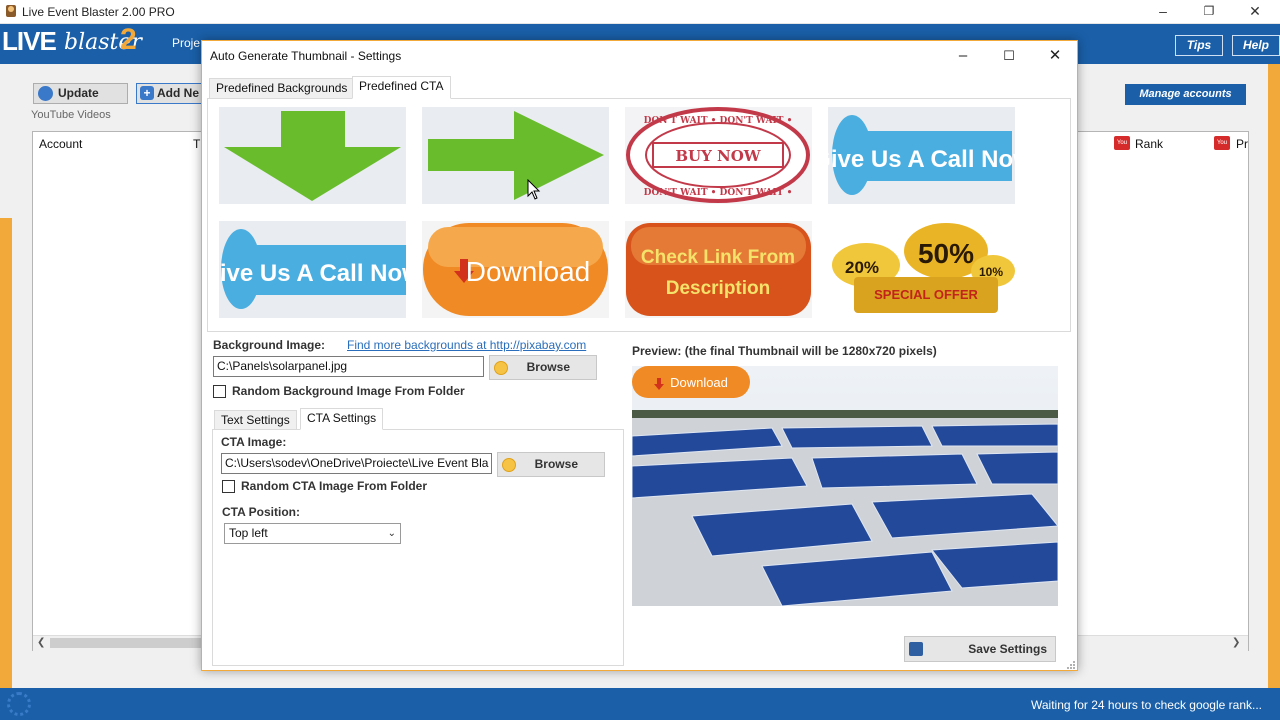 This screenshot has height=720, width=1280. Describe the element at coordinates (98, 12) in the screenshot. I see `main-window-title: Live Event Blaster 2.00 PRO` at that location.